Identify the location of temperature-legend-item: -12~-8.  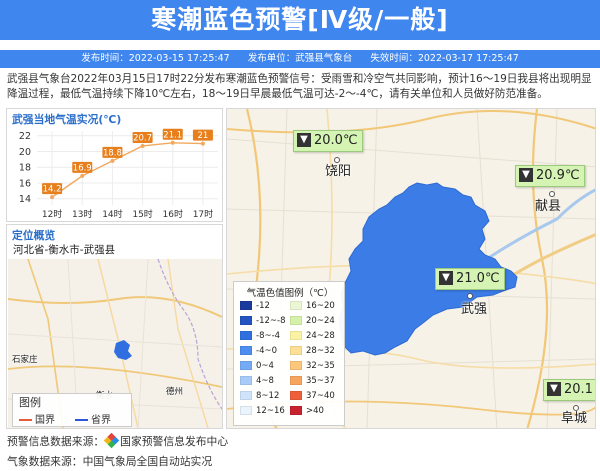
(262, 321).